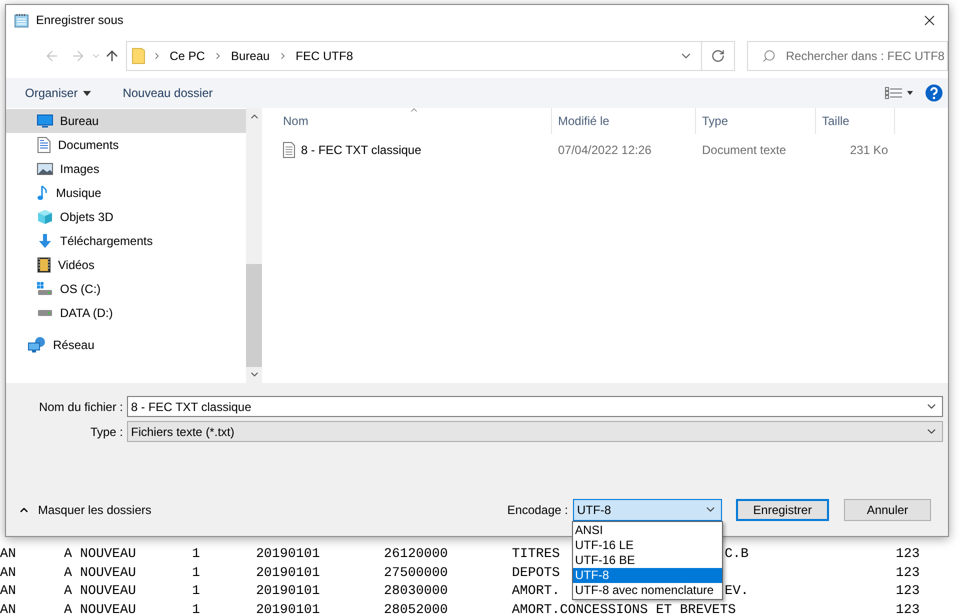  I want to click on dropdown-option: ANSI, so click(647, 530).